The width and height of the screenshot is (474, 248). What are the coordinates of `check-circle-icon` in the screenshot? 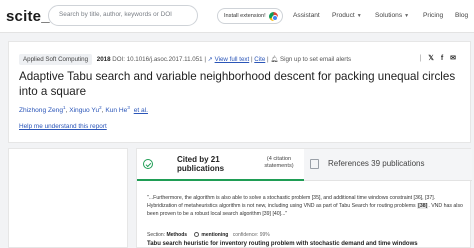 It's located at (148, 164).